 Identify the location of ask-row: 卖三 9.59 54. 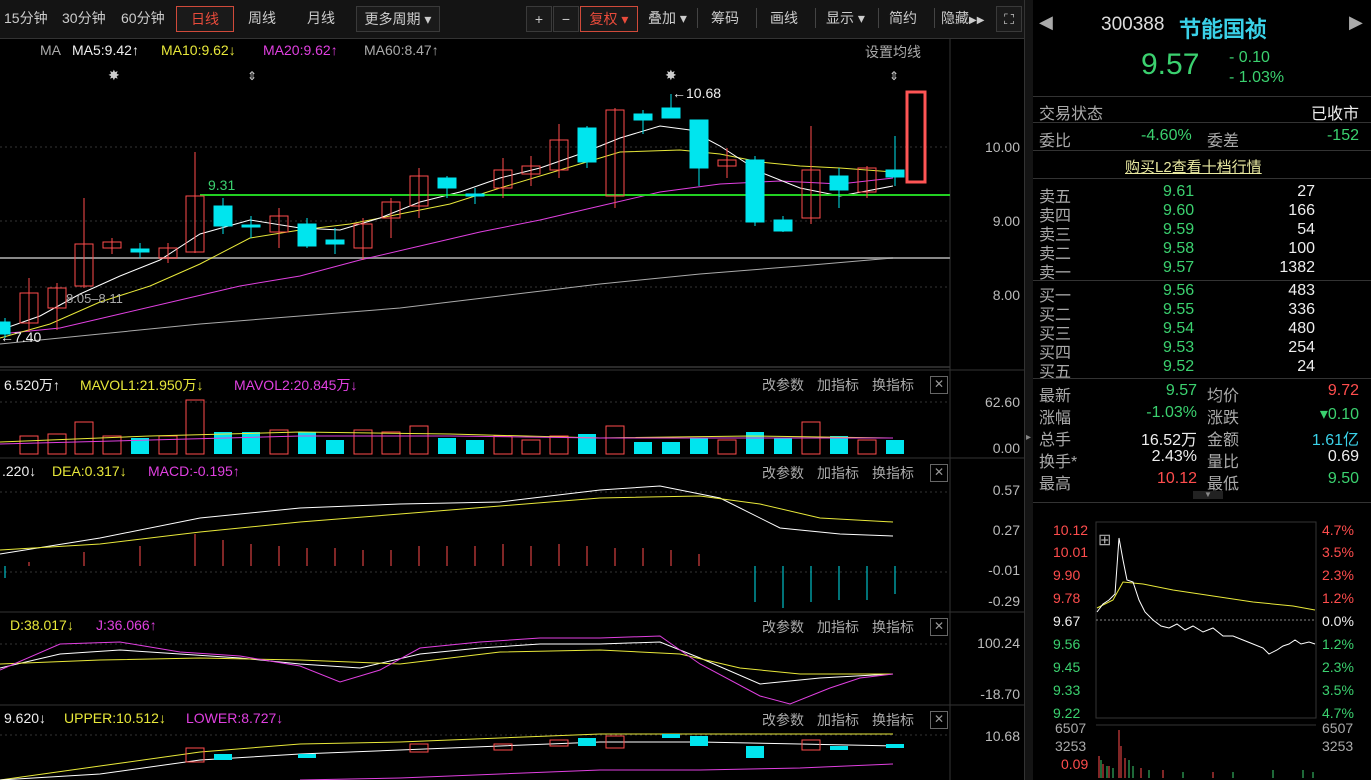
(1177, 232).